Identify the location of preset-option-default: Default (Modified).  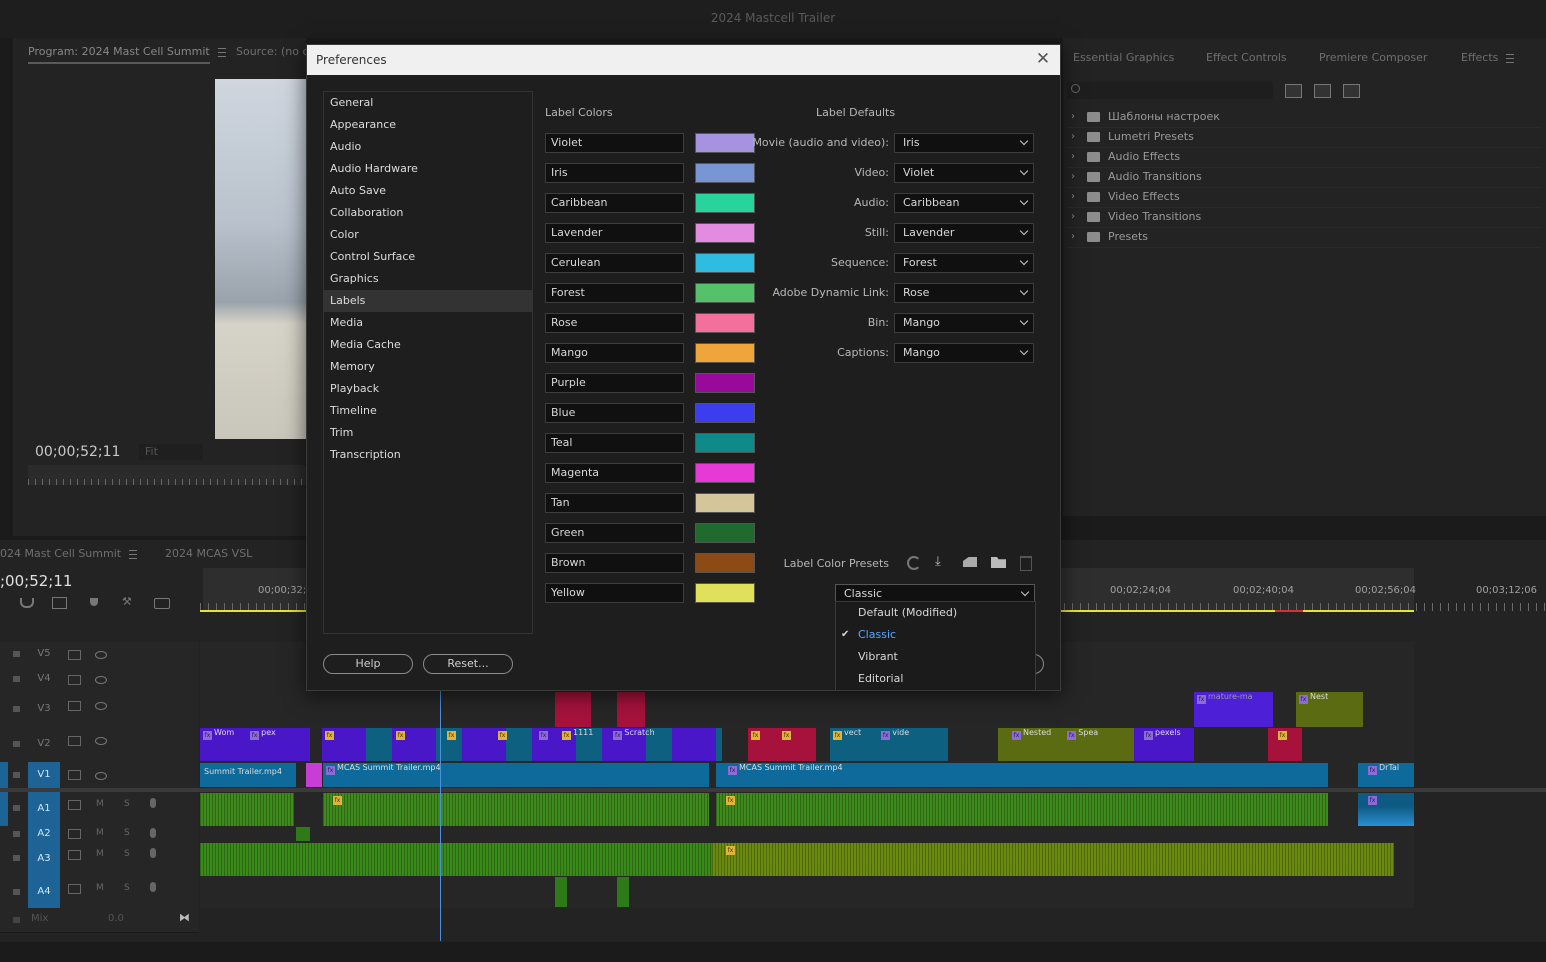
(935, 613).